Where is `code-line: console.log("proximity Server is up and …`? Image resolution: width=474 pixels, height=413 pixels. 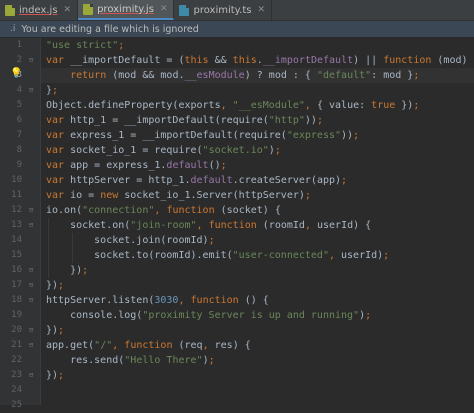 code-line: console.log("proximity Server is up and … is located at coordinates (257, 315).